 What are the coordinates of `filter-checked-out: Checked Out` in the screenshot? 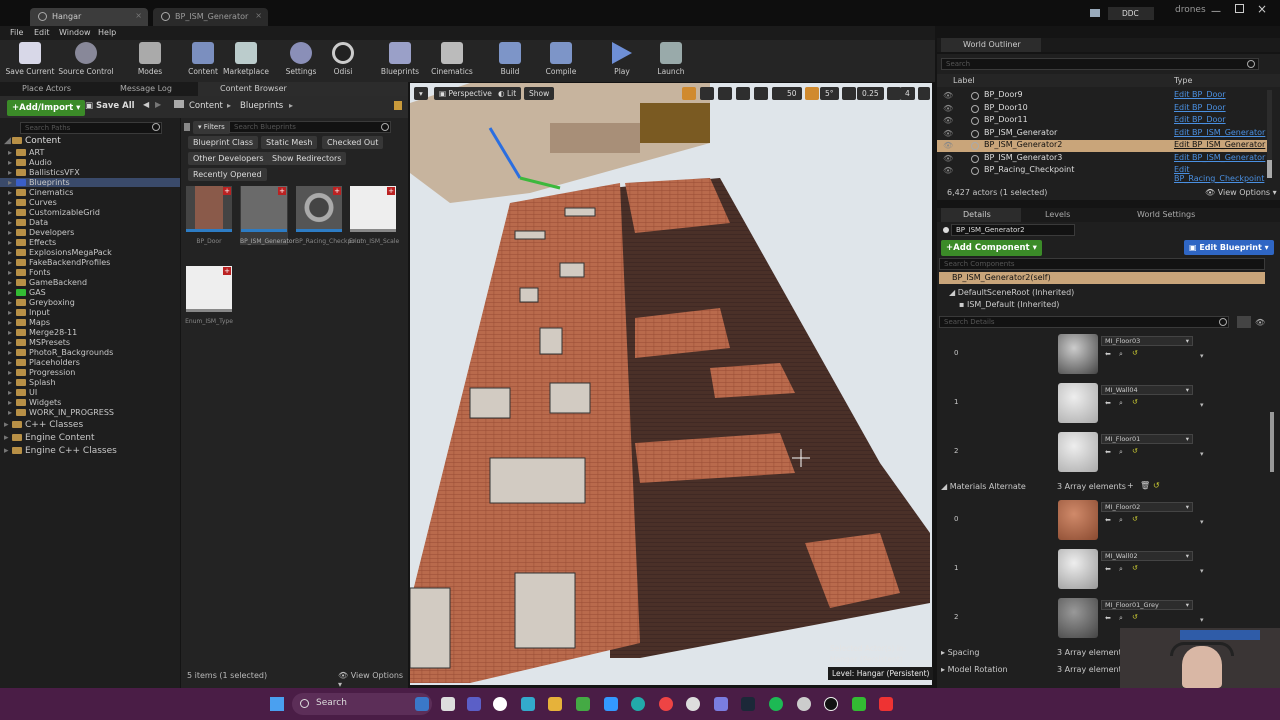 It's located at (353, 142).